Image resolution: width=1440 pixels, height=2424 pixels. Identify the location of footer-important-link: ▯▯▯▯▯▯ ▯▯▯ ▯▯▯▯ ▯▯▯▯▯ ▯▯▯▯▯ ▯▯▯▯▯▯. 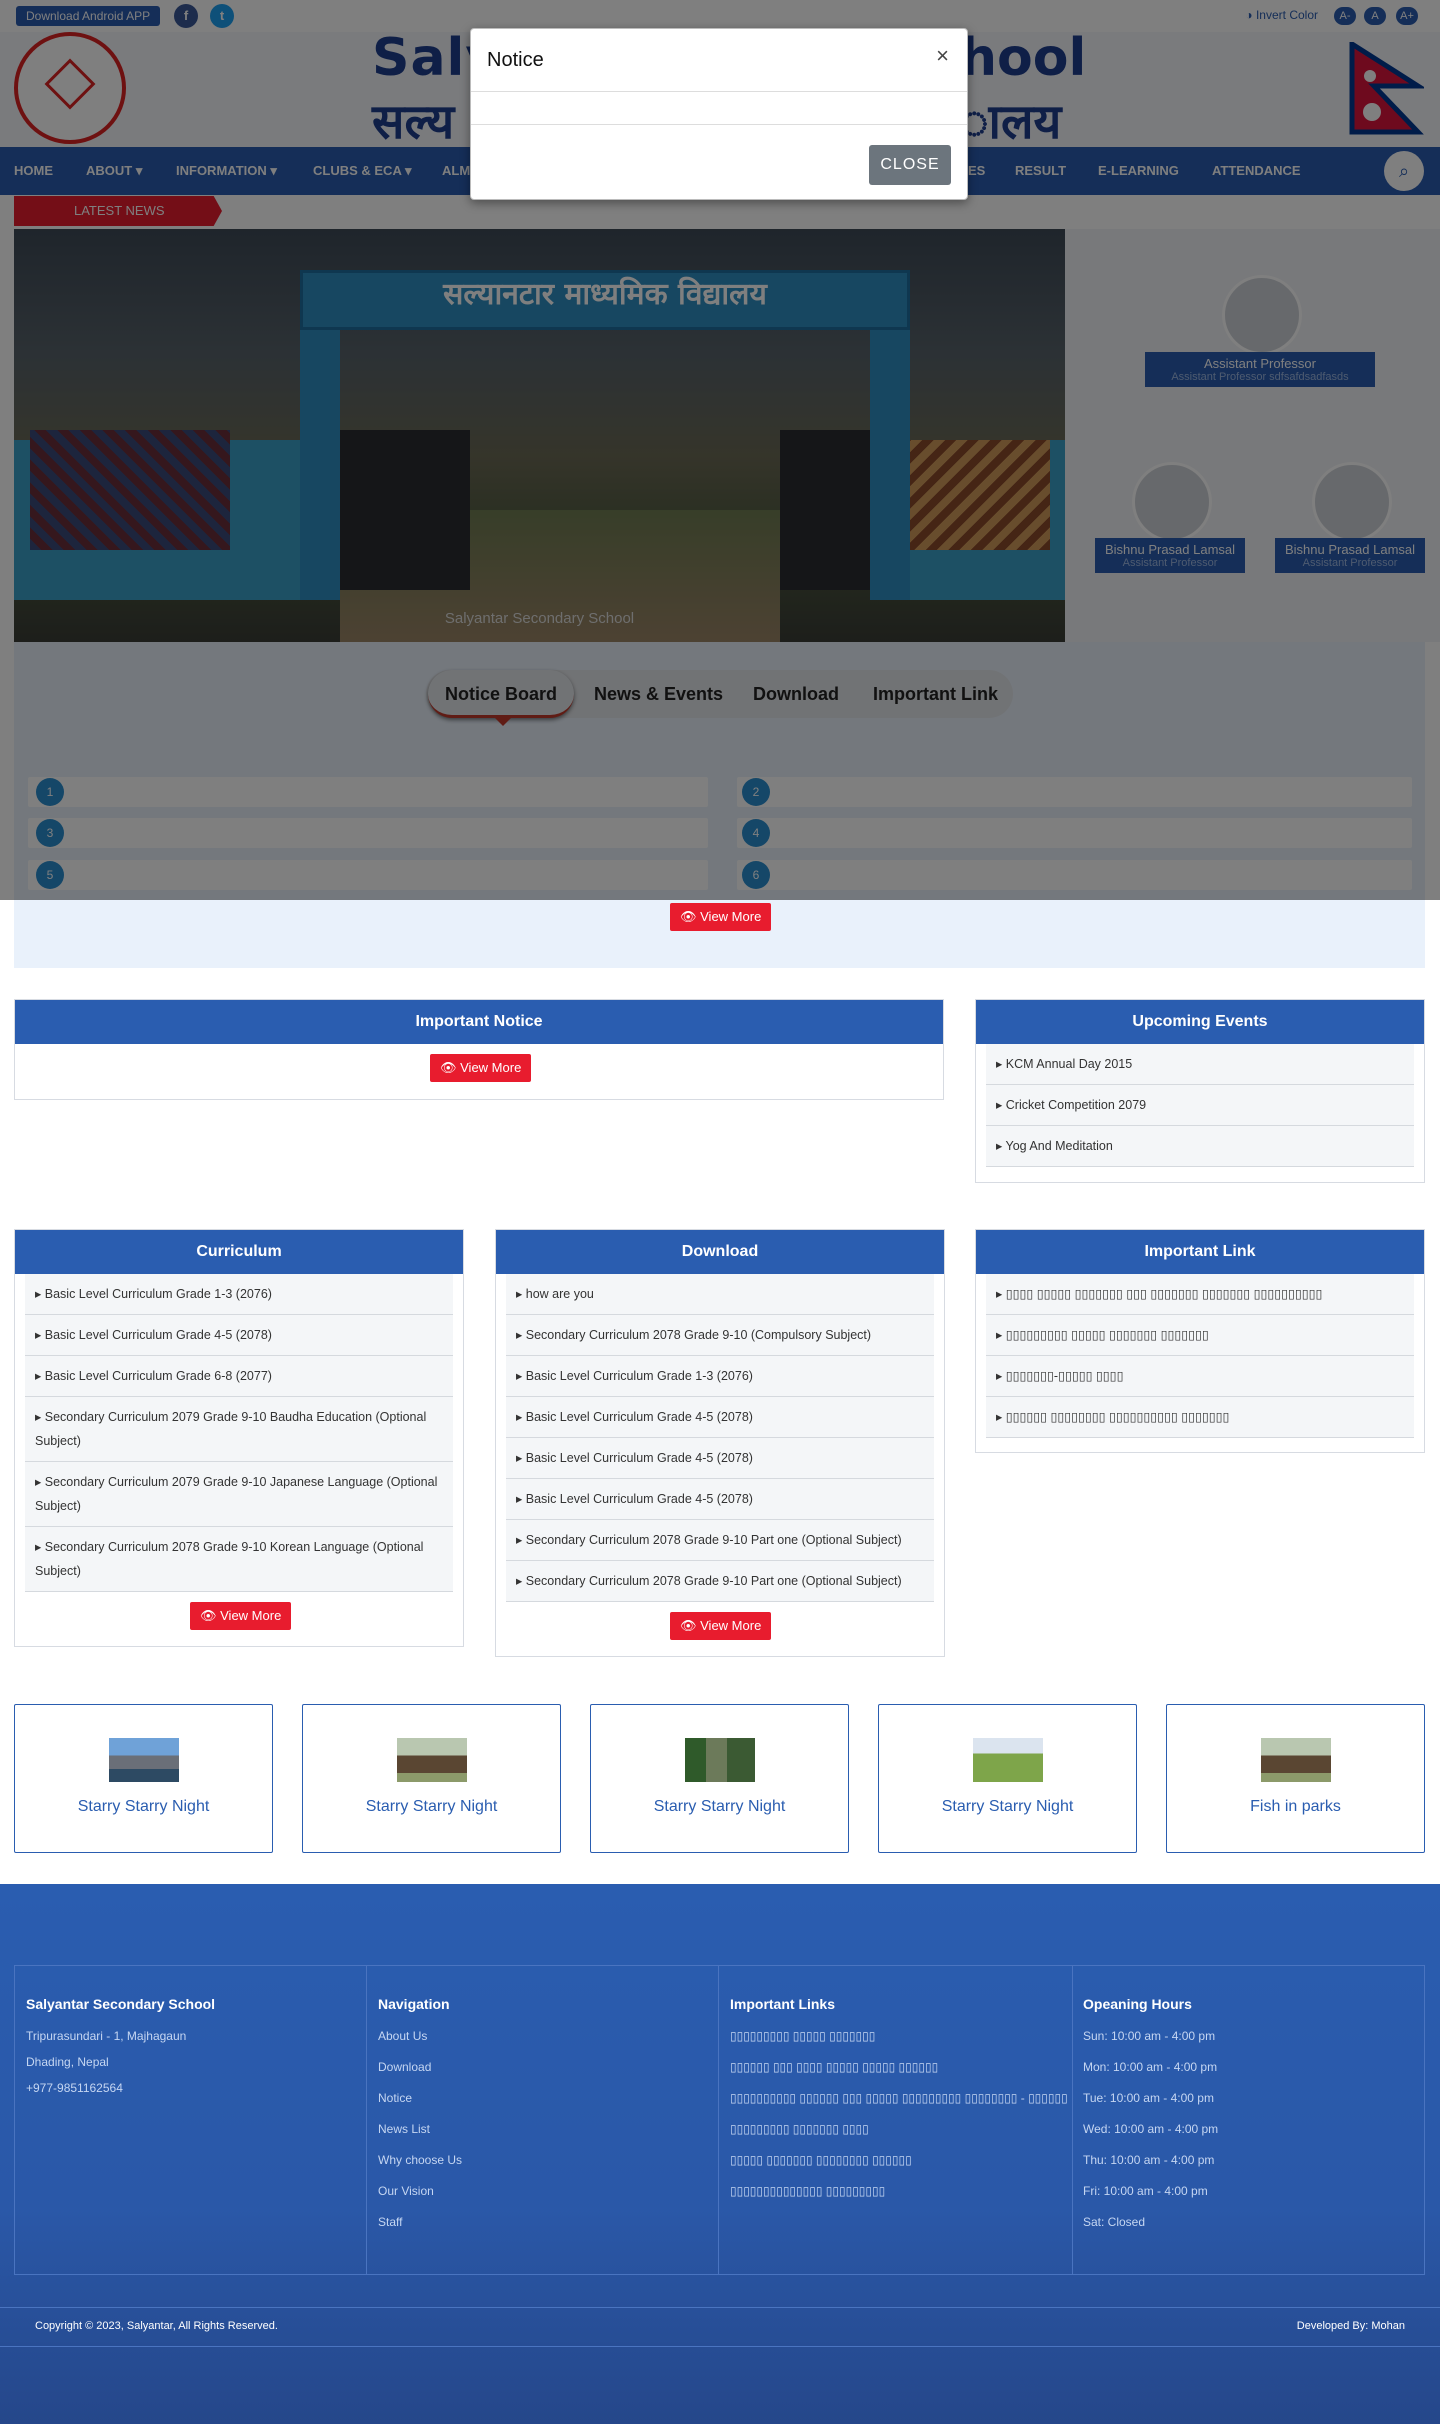
(834, 2067).